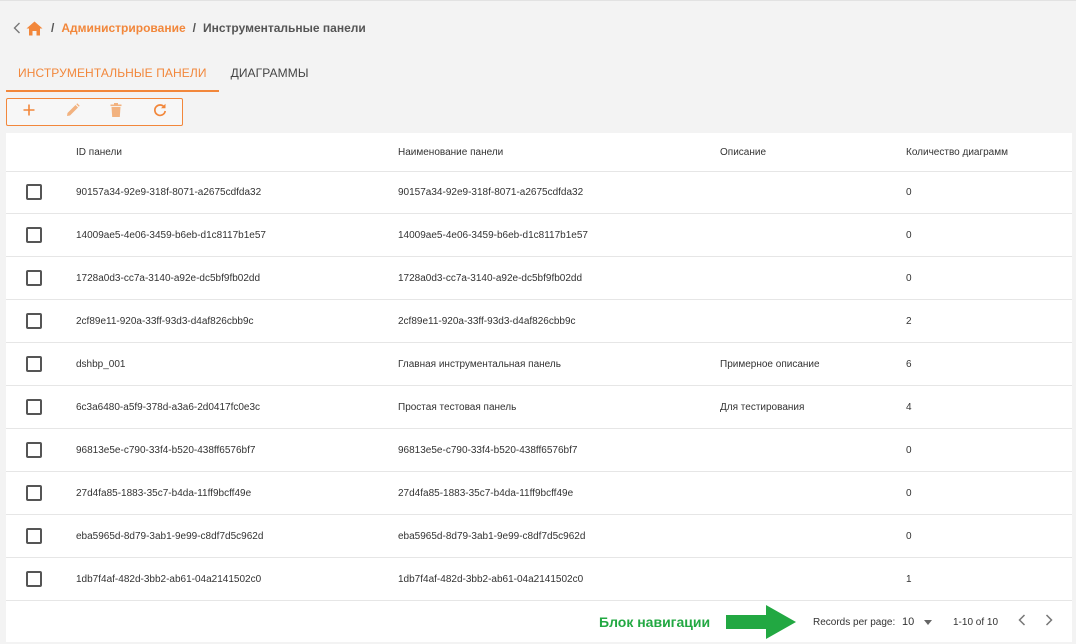 This screenshot has width=1076, height=644. I want to click on cell-count: 2, so click(909, 321).